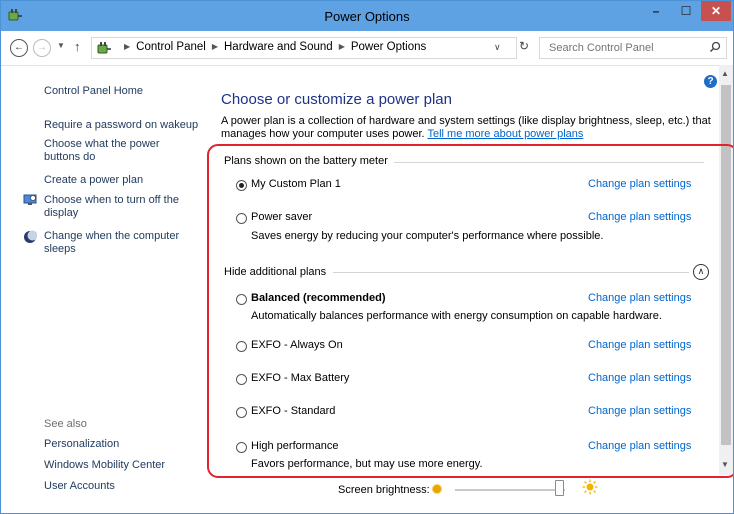 Image resolution: width=734 pixels, height=514 pixels. Describe the element at coordinates (505, 134) in the screenshot. I see `tell-me-more-link: Tell me more about power plans` at that location.